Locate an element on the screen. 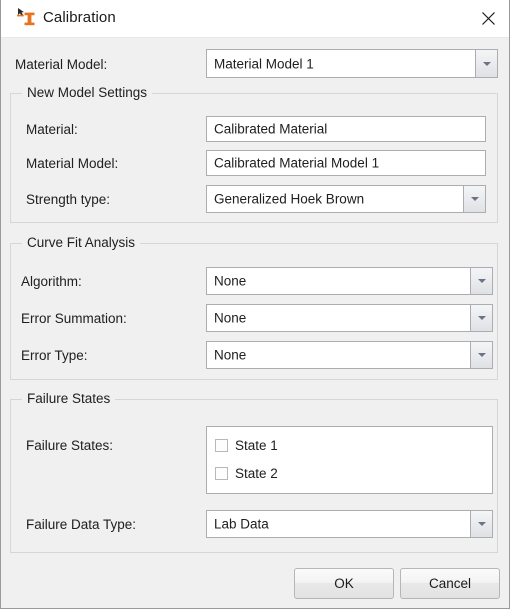 The image size is (510, 609). list-item-label: State 2 is located at coordinates (256, 473).